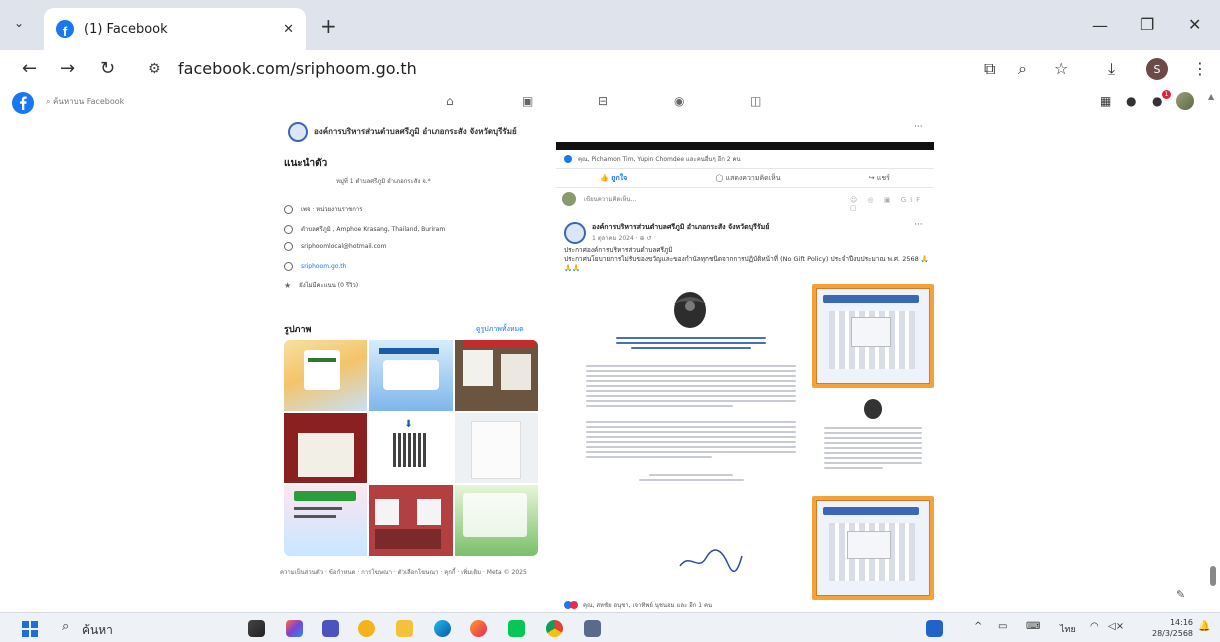 The height and width of the screenshot is (642, 1220). Describe the element at coordinates (29, 68) in the screenshot. I see `back-arrow-icon: ←` at that location.